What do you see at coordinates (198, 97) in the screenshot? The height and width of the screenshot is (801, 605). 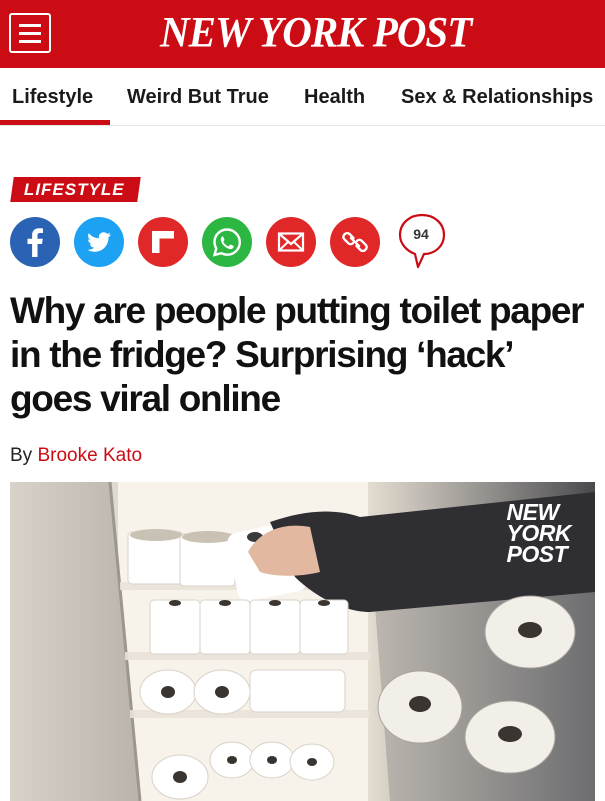 I see `nav-item-weird-but-true: Weird But True` at bounding box center [198, 97].